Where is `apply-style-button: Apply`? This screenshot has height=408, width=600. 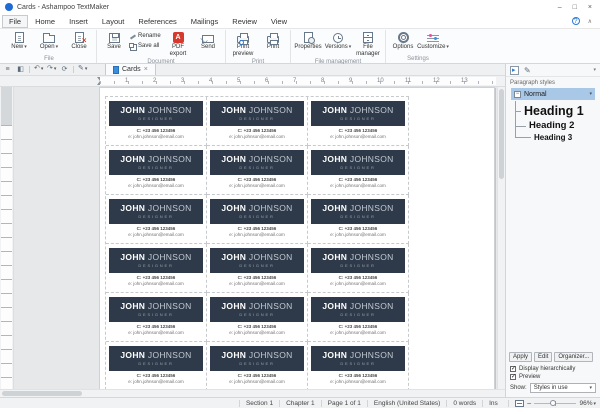 apply-style-button: Apply is located at coordinates (521, 357).